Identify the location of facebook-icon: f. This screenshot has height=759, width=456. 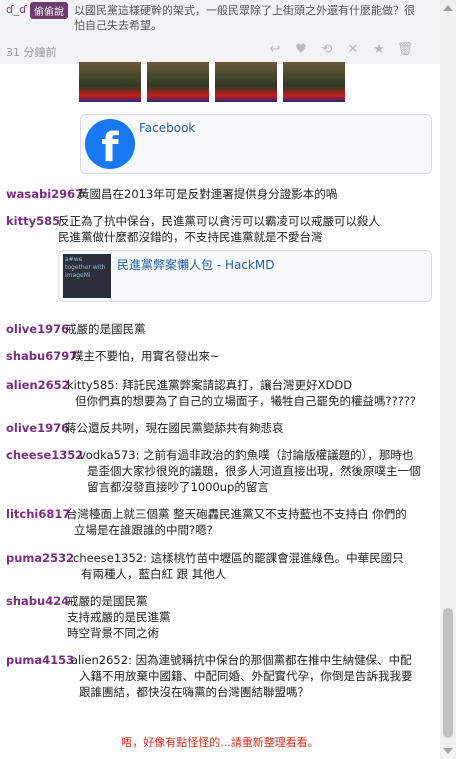
(110, 144).